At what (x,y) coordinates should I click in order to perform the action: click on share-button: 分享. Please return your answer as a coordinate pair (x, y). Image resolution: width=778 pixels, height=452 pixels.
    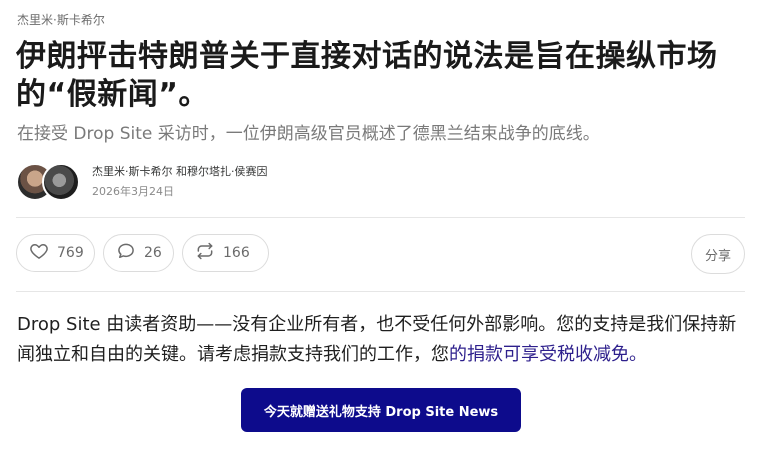
    Looking at the image, I should click on (718, 254).